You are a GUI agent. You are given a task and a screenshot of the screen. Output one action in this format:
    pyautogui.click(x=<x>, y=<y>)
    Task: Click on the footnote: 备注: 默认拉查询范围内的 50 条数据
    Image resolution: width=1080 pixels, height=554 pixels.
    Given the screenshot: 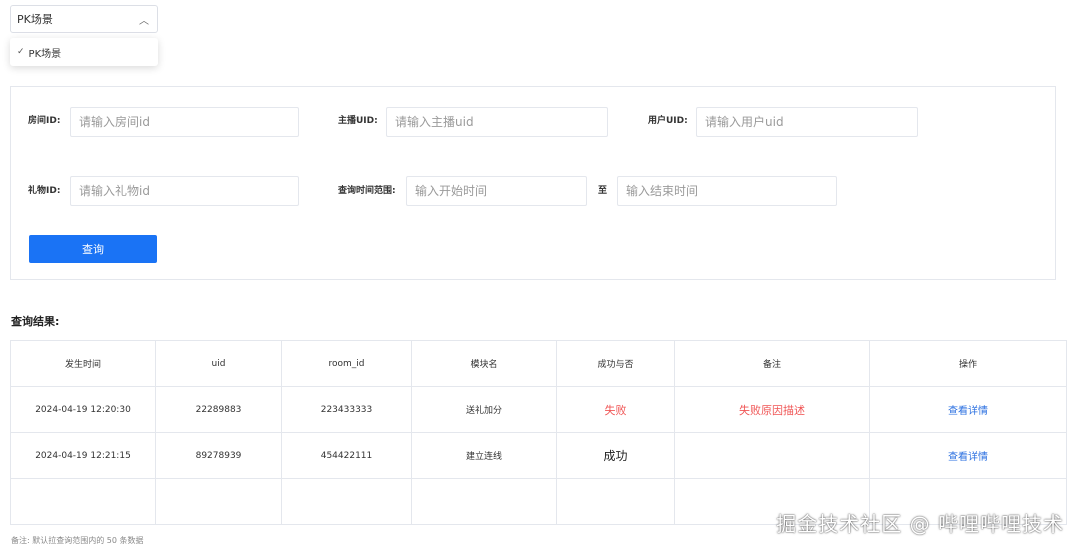 What is the action you would take?
    pyautogui.click(x=77, y=540)
    